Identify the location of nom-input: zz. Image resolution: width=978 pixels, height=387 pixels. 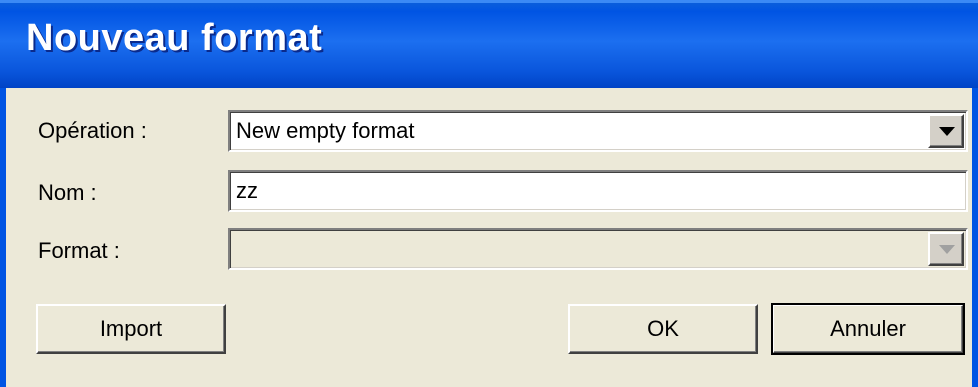
(598, 191).